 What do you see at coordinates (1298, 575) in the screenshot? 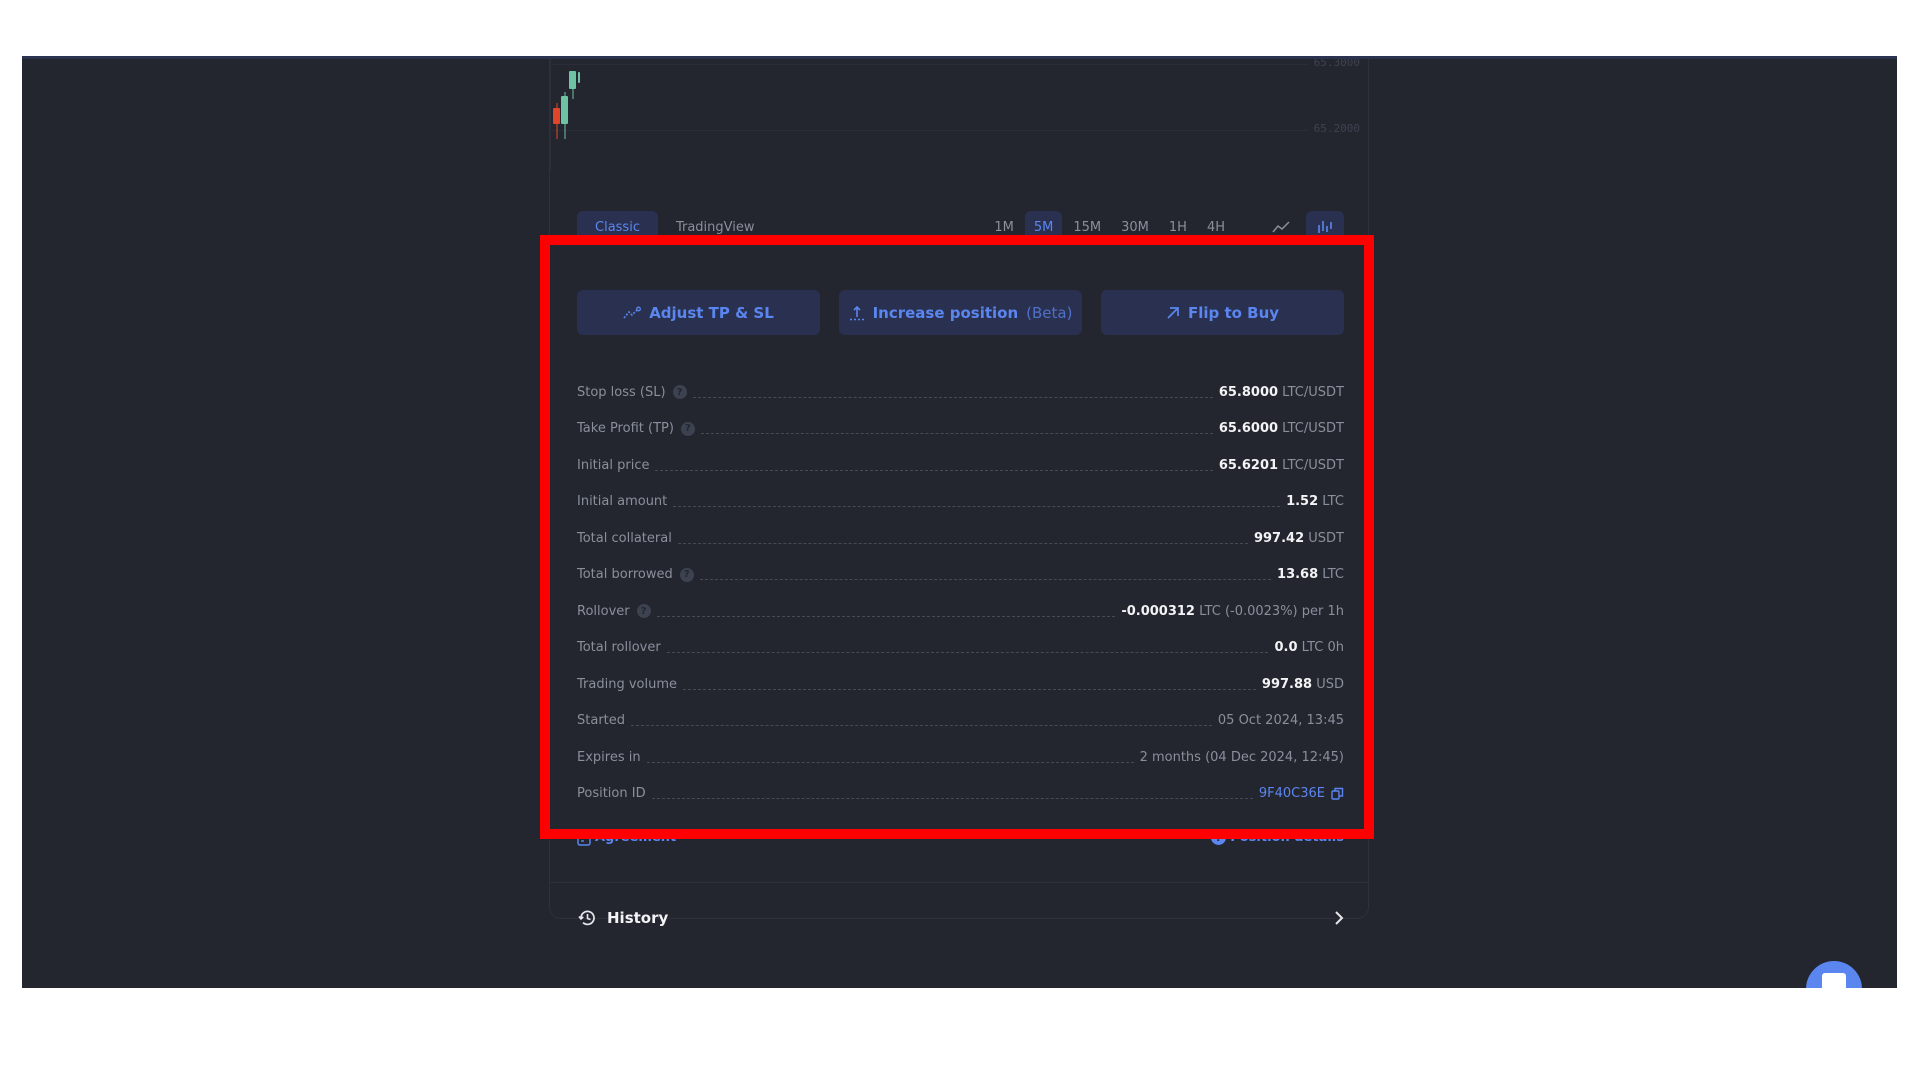
I see `detail-value-amount: 13.68` at bounding box center [1298, 575].